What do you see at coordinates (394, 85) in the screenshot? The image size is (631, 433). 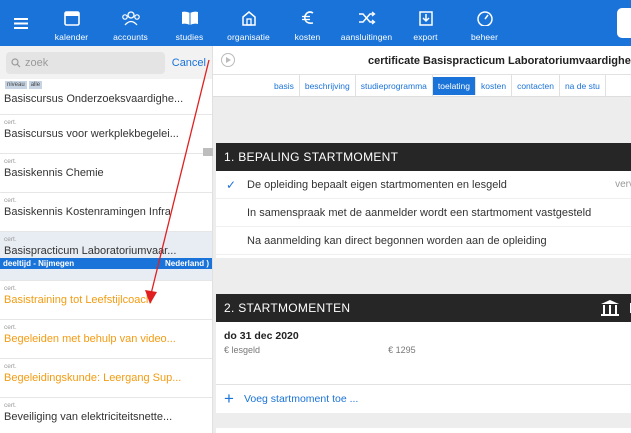 I see `tab-studieprogramma: studieprogramma` at bounding box center [394, 85].